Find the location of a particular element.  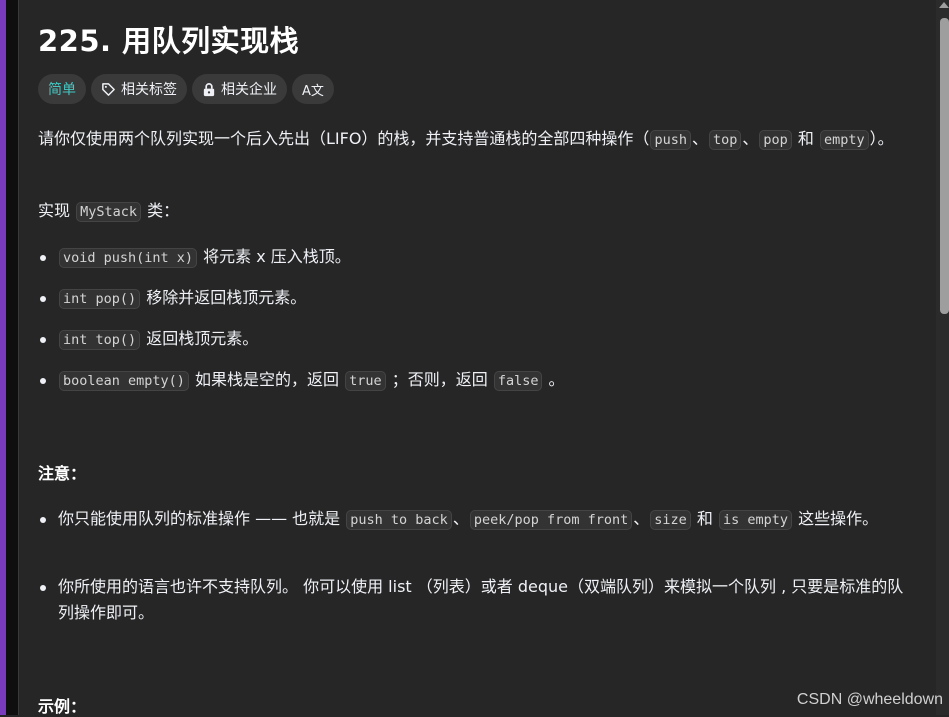

scroll-up-arrow-icon is located at coordinates (944, 5).